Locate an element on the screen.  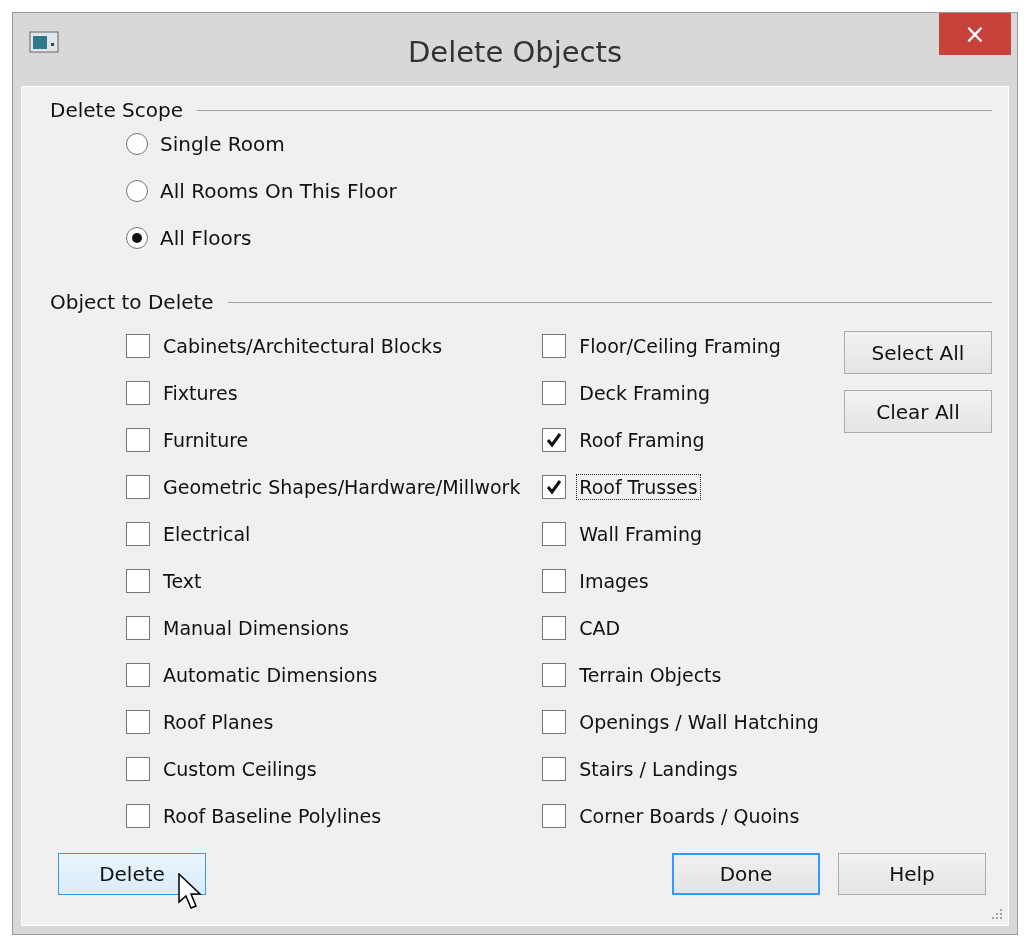
checkbox-label: Openings / Wall Hatching is located at coordinates (699, 722).